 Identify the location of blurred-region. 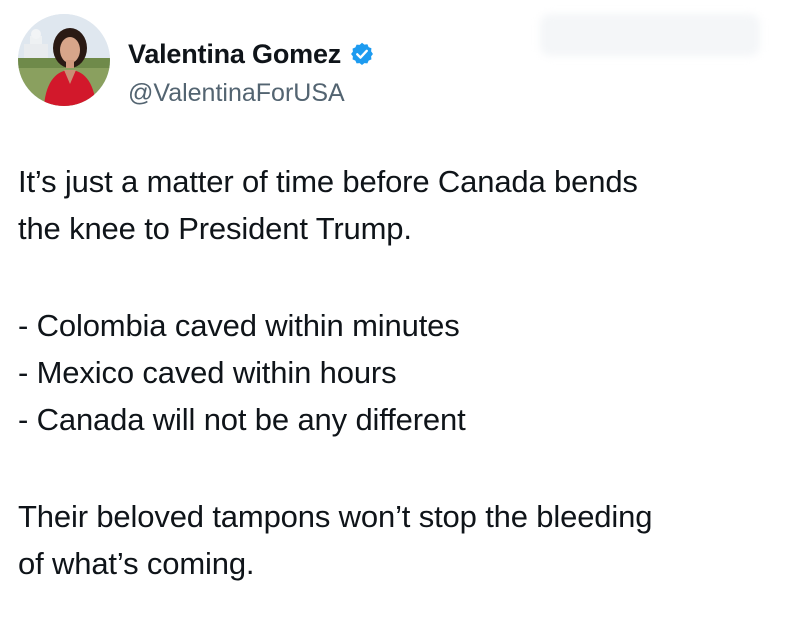
(650, 35).